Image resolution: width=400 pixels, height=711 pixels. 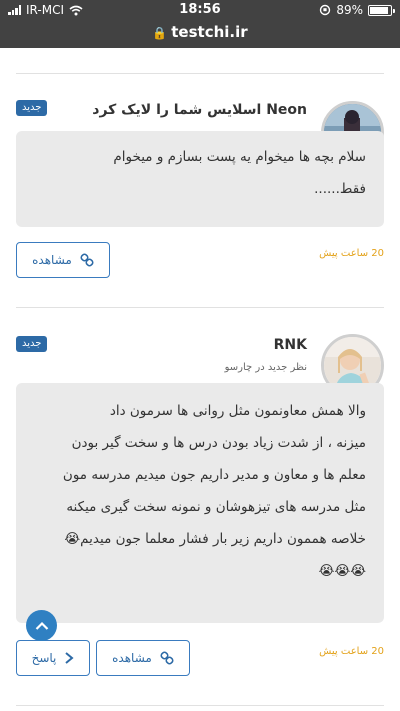 I want to click on reply-label: پاسخ, so click(x=44, y=658).